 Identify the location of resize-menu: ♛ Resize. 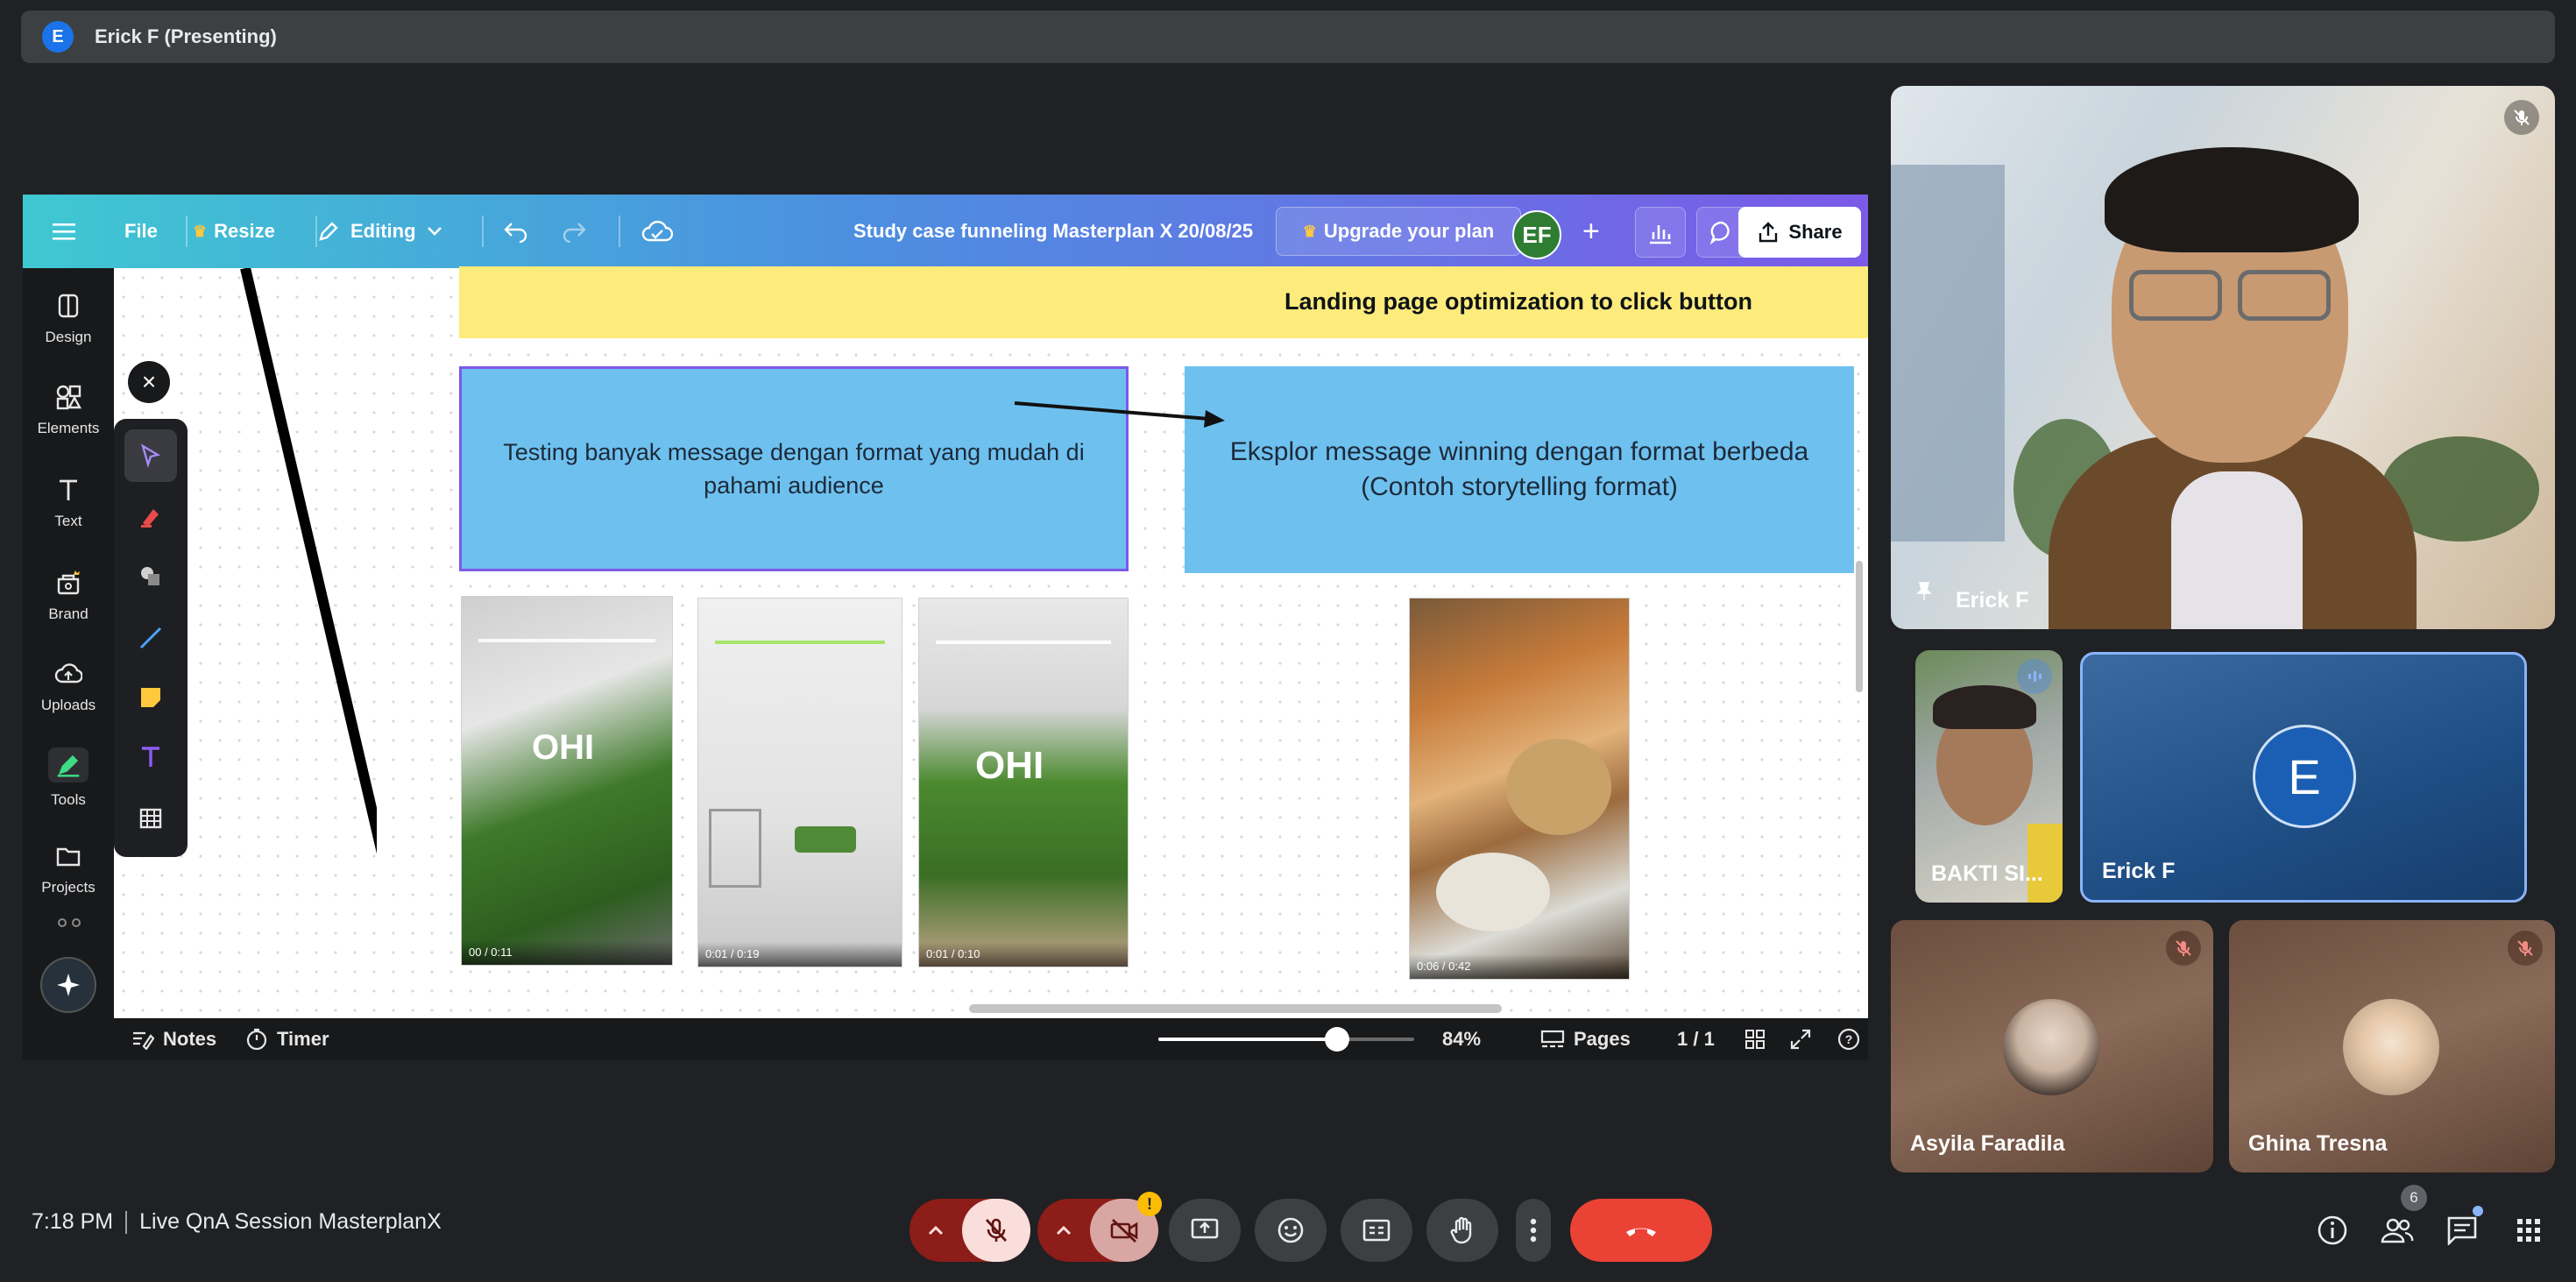
(234, 231).